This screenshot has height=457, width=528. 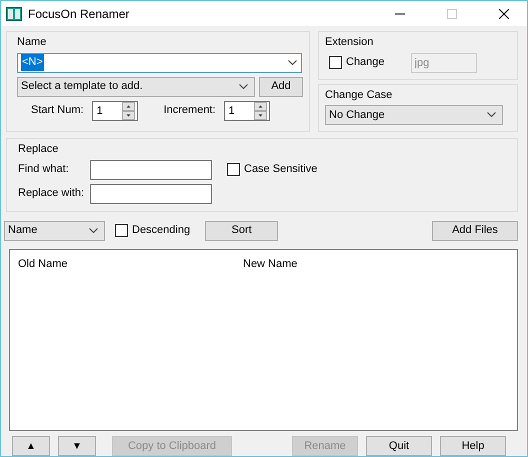 What do you see at coordinates (54, 230) in the screenshot?
I see `dropdown-field: Name` at bounding box center [54, 230].